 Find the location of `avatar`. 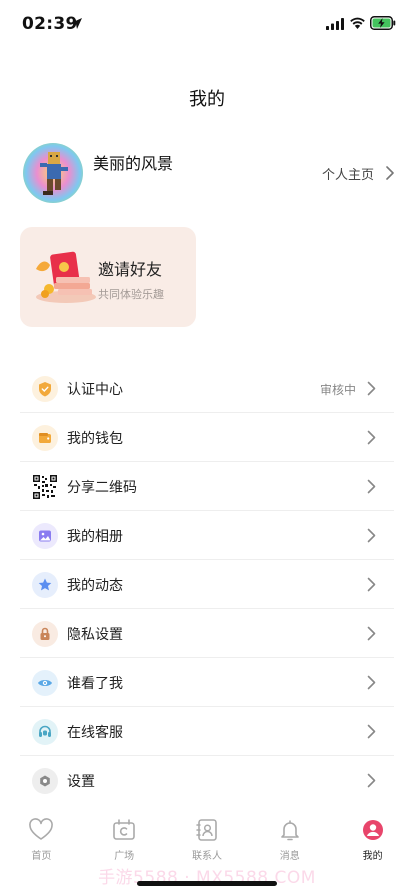

avatar is located at coordinates (53, 173).